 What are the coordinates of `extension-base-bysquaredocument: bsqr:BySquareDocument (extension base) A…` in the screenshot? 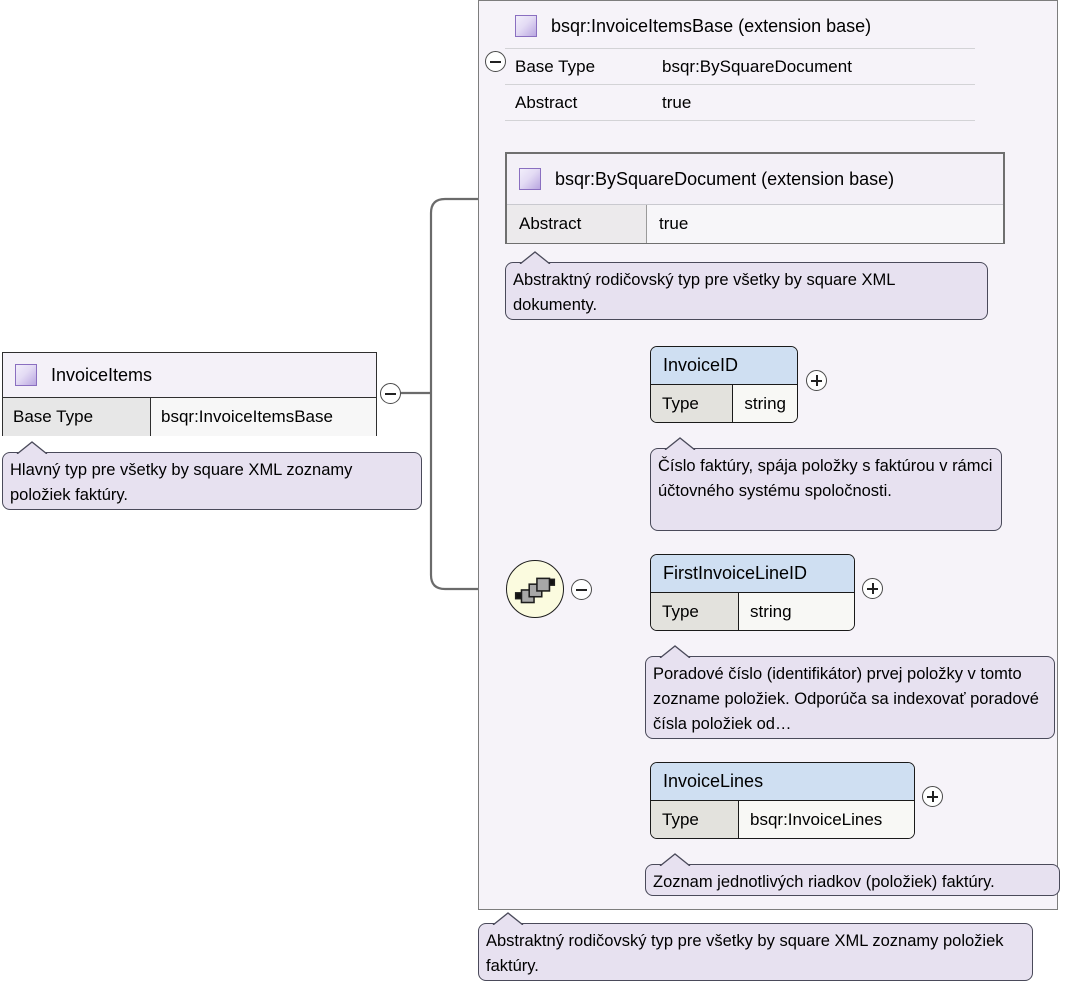 It's located at (755, 198).